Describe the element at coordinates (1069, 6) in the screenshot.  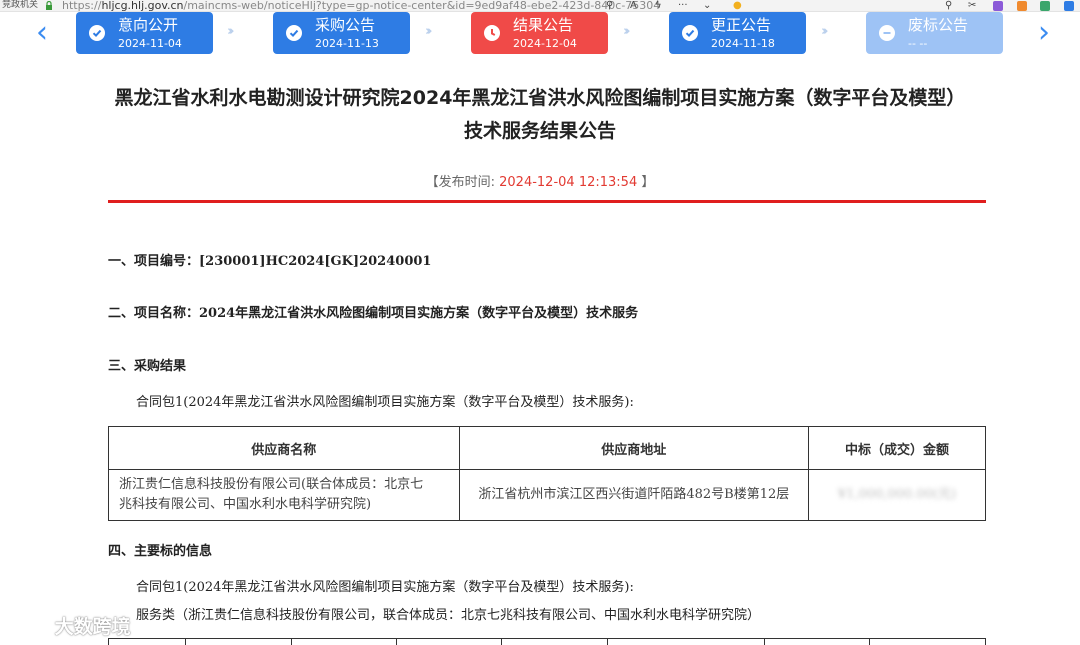
I see `extension-blue-icon` at that location.